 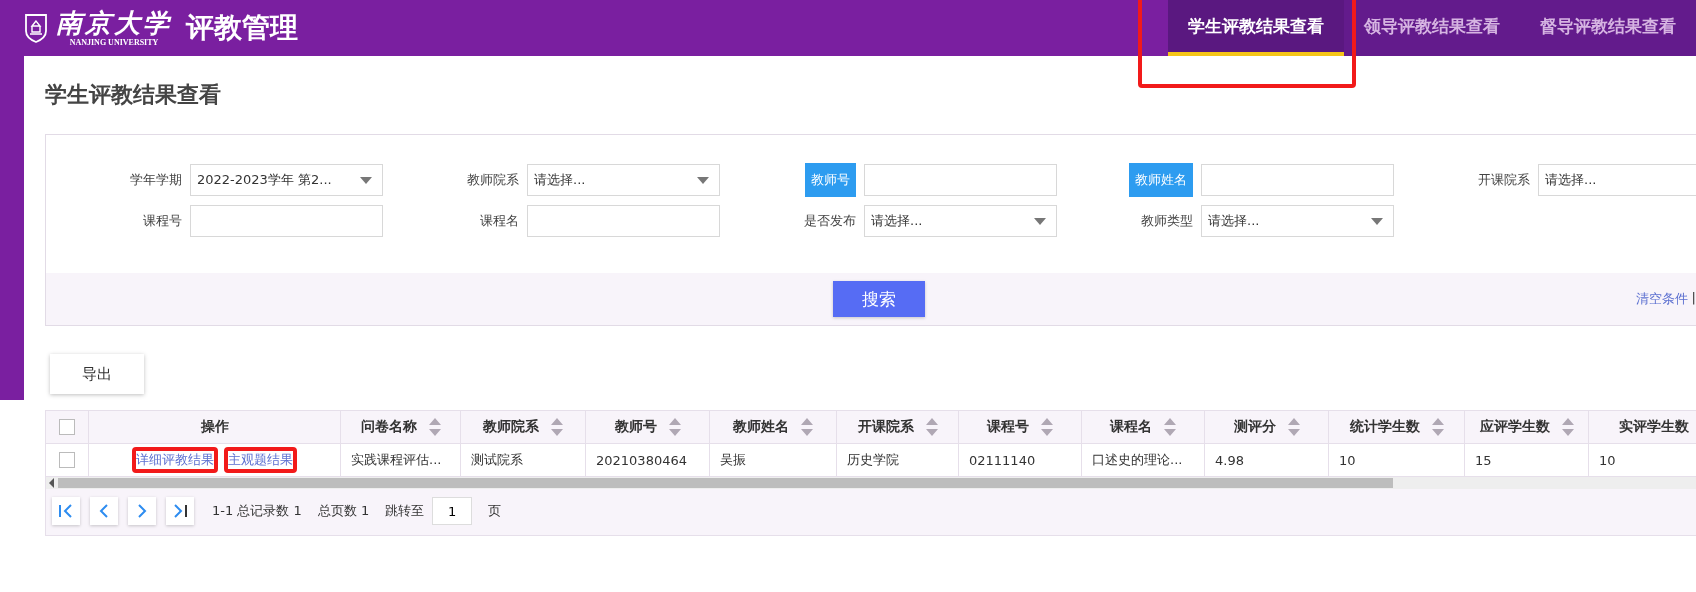 I want to click on nav-tab: 督导评教结果查看, so click(x=1608, y=28).